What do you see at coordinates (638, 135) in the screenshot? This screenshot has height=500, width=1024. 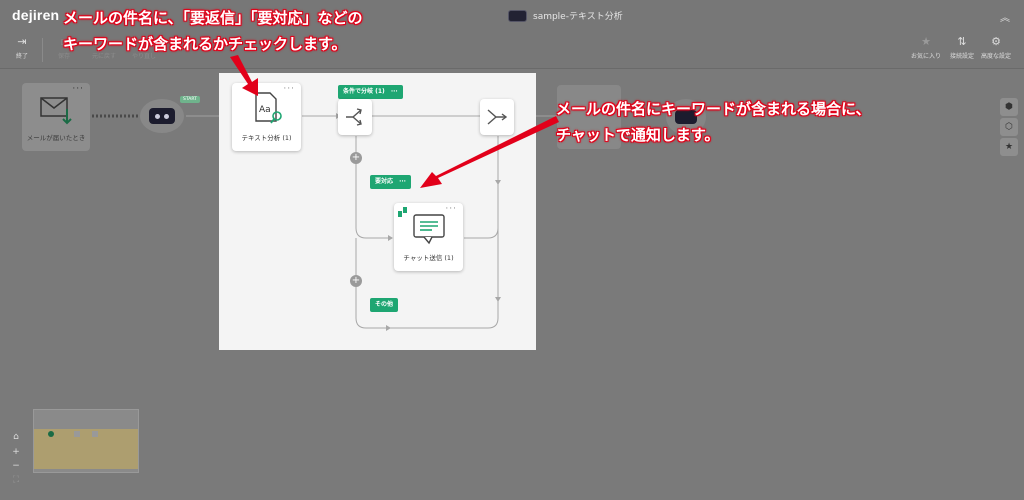 I see `annotation-right-line2: チャットで通知します。` at bounding box center [638, 135].